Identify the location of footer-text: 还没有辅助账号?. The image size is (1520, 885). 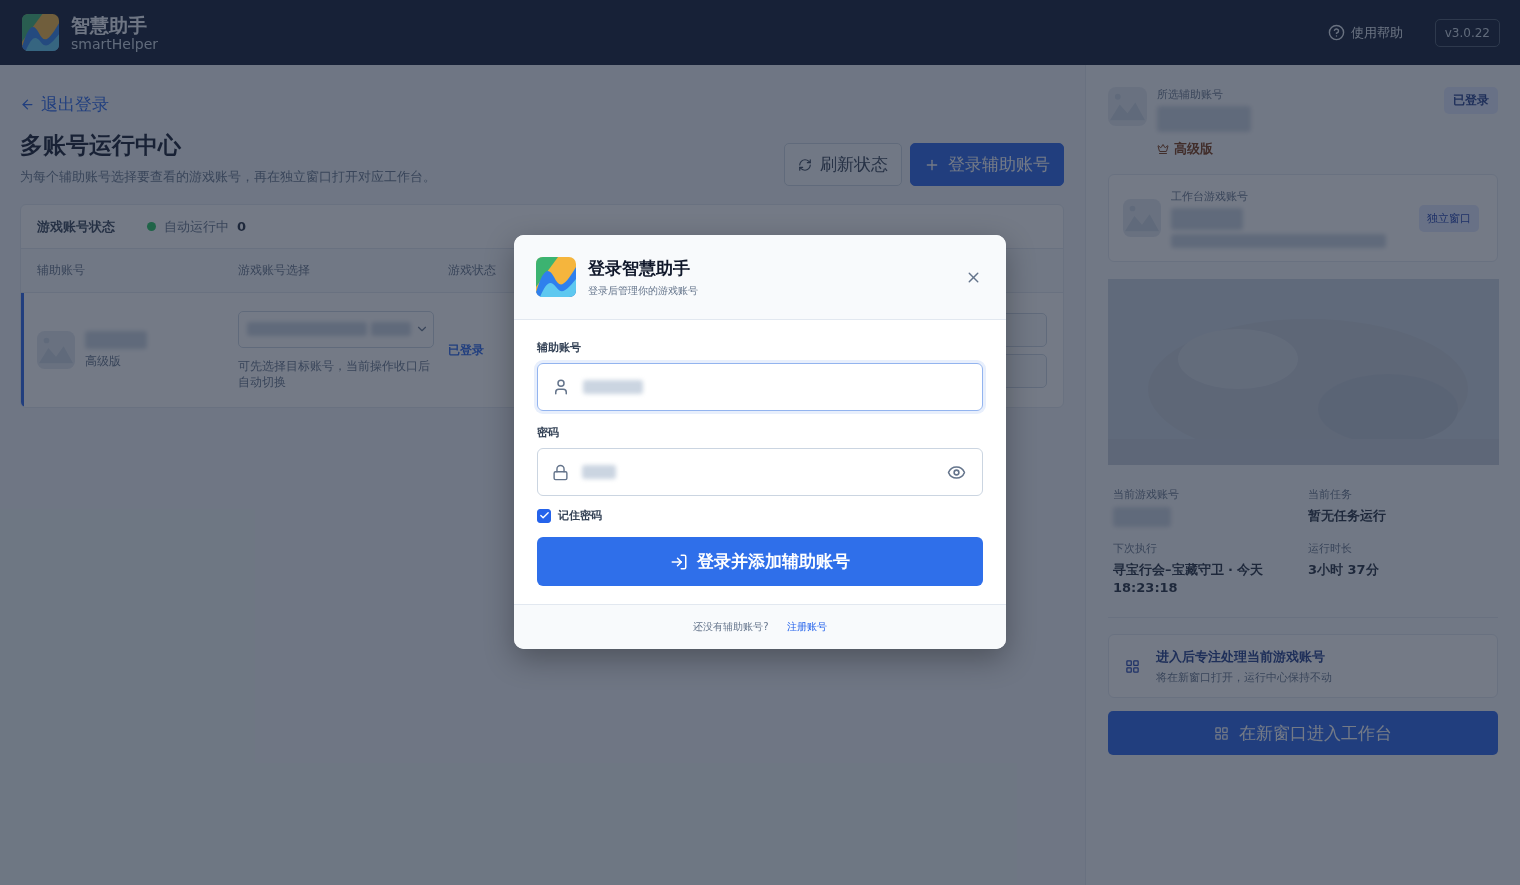
(731, 627).